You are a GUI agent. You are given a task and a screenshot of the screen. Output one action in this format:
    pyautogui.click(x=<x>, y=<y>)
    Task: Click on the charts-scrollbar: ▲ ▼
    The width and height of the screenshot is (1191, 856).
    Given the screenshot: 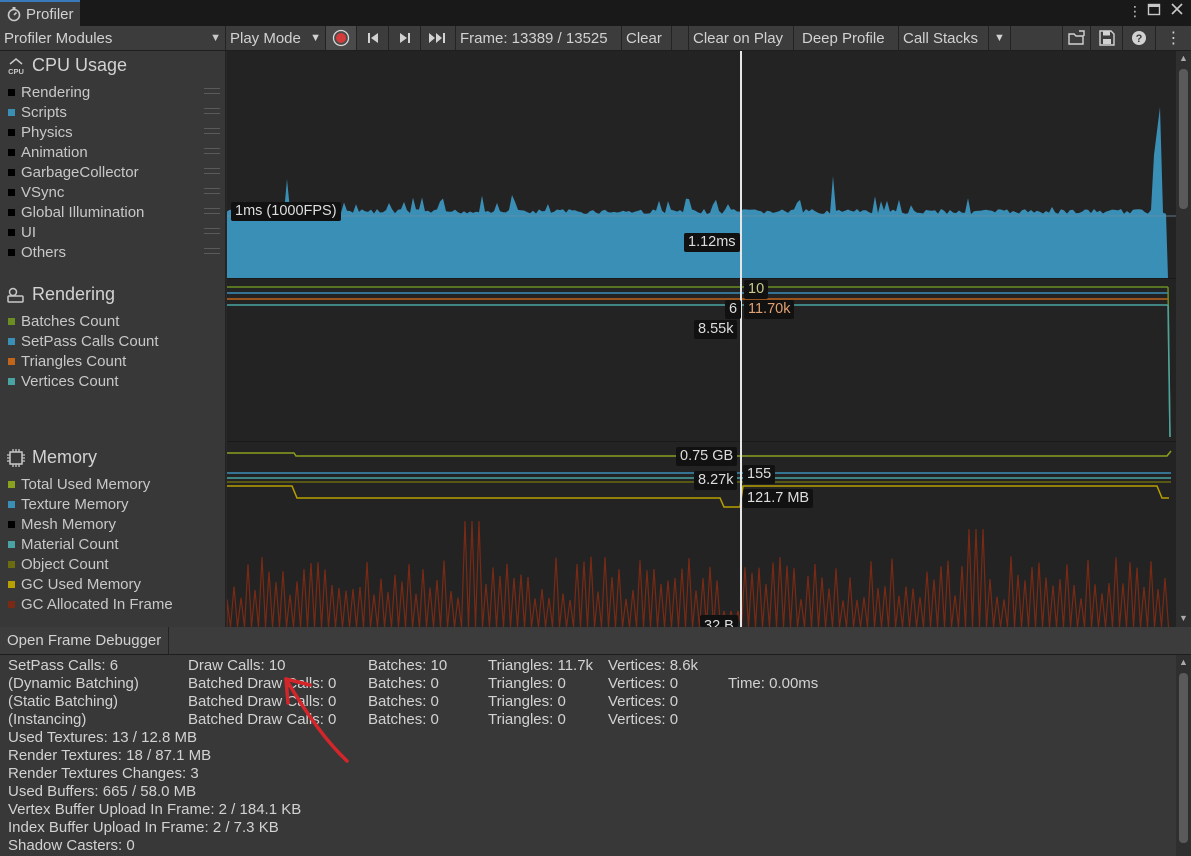 What is the action you would take?
    pyautogui.click(x=1183, y=339)
    